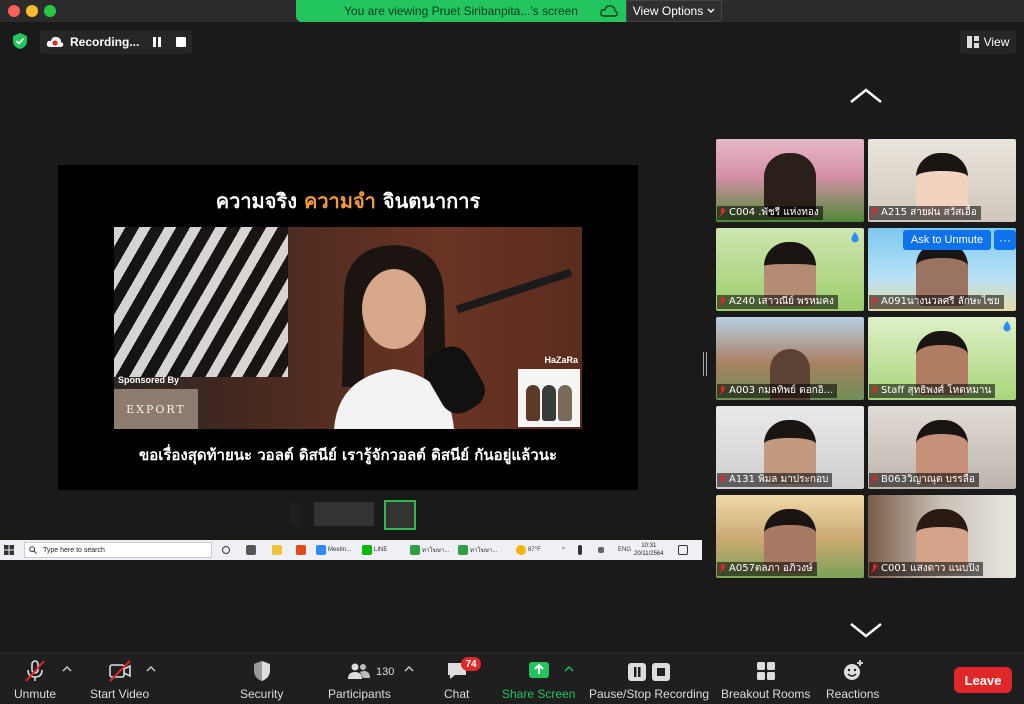 The image size is (1024, 704). What do you see at coordinates (624, 550) in the screenshot?
I see `tray-language: ENG` at bounding box center [624, 550].